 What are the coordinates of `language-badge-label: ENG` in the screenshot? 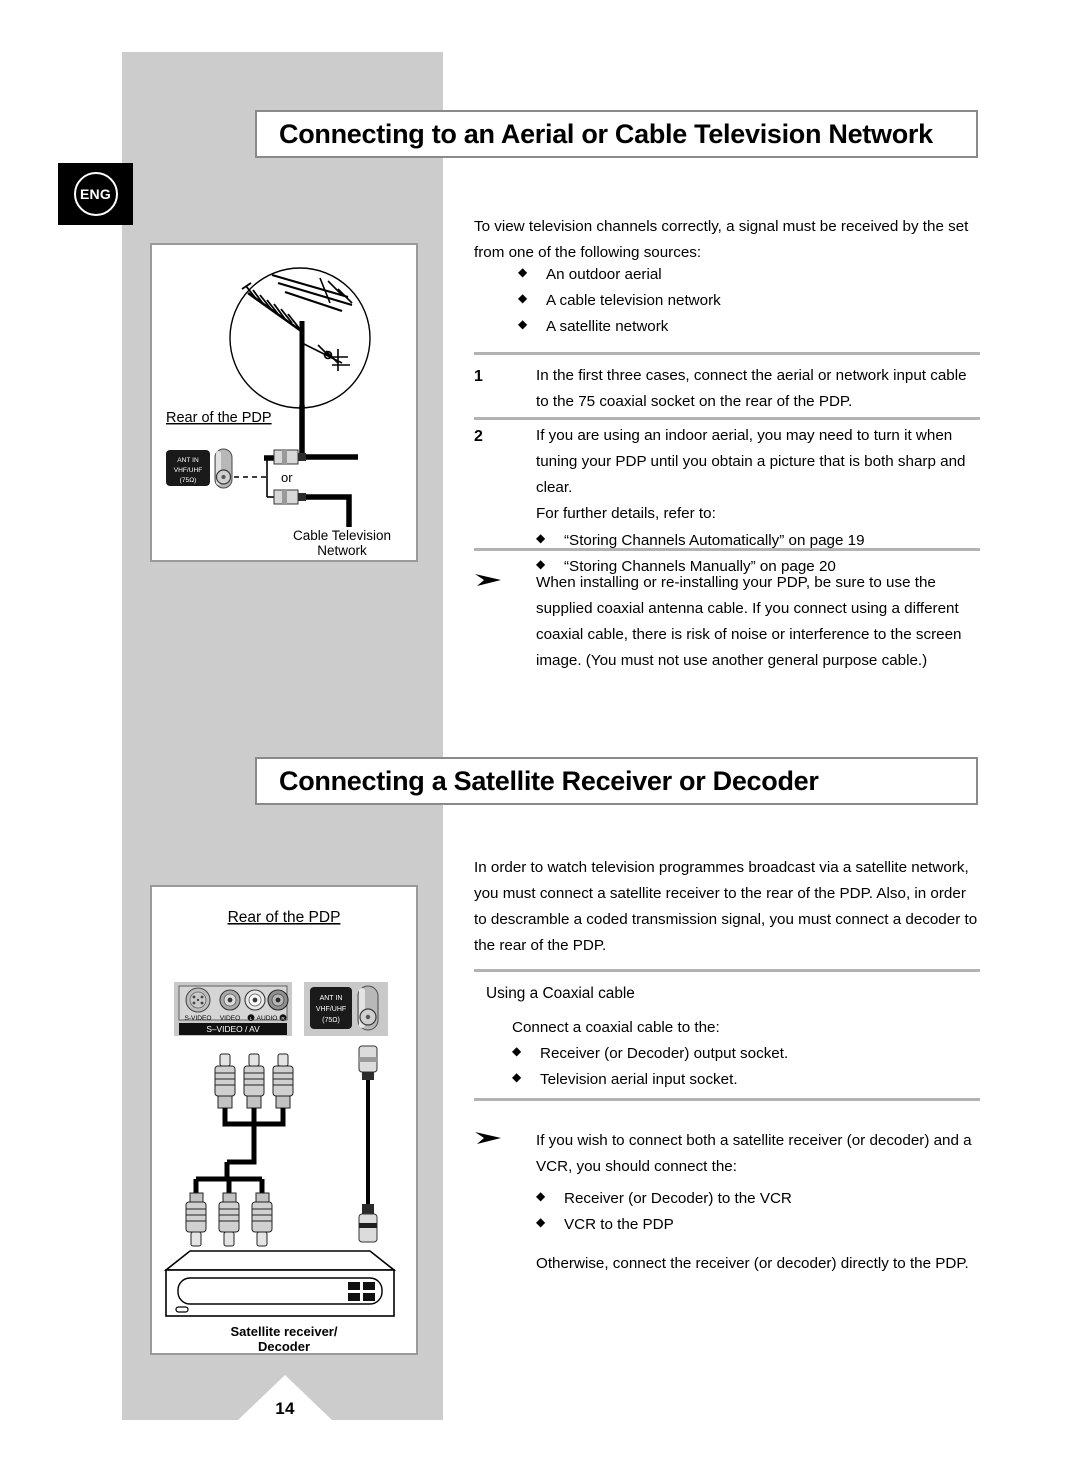 It's located at (95, 194).